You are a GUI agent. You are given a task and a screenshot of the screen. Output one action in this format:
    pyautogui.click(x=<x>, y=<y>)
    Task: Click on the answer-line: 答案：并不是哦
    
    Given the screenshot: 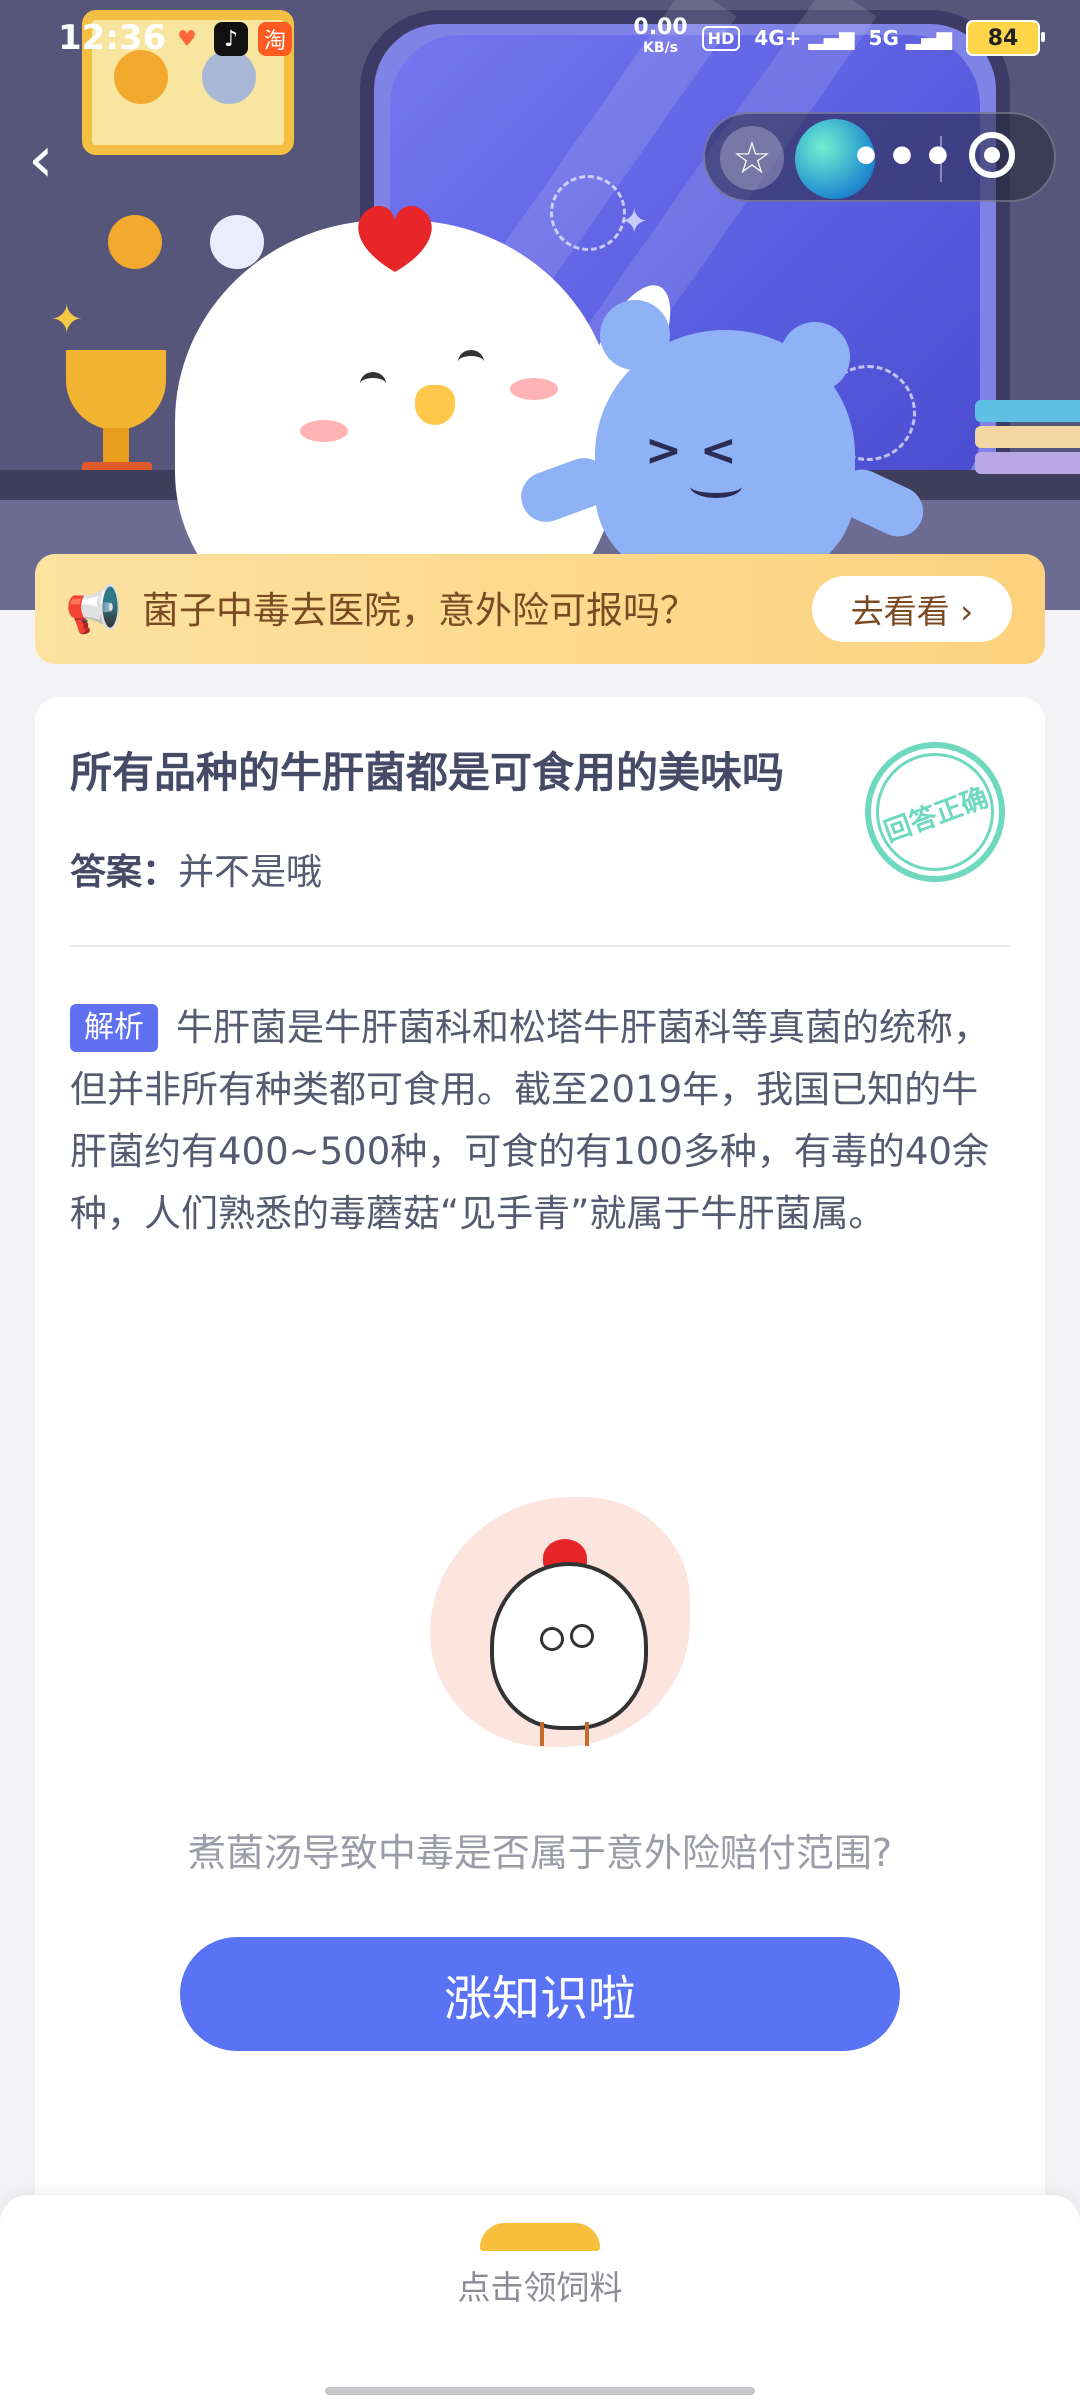 What is the action you would take?
    pyautogui.click(x=196, y=869)
    